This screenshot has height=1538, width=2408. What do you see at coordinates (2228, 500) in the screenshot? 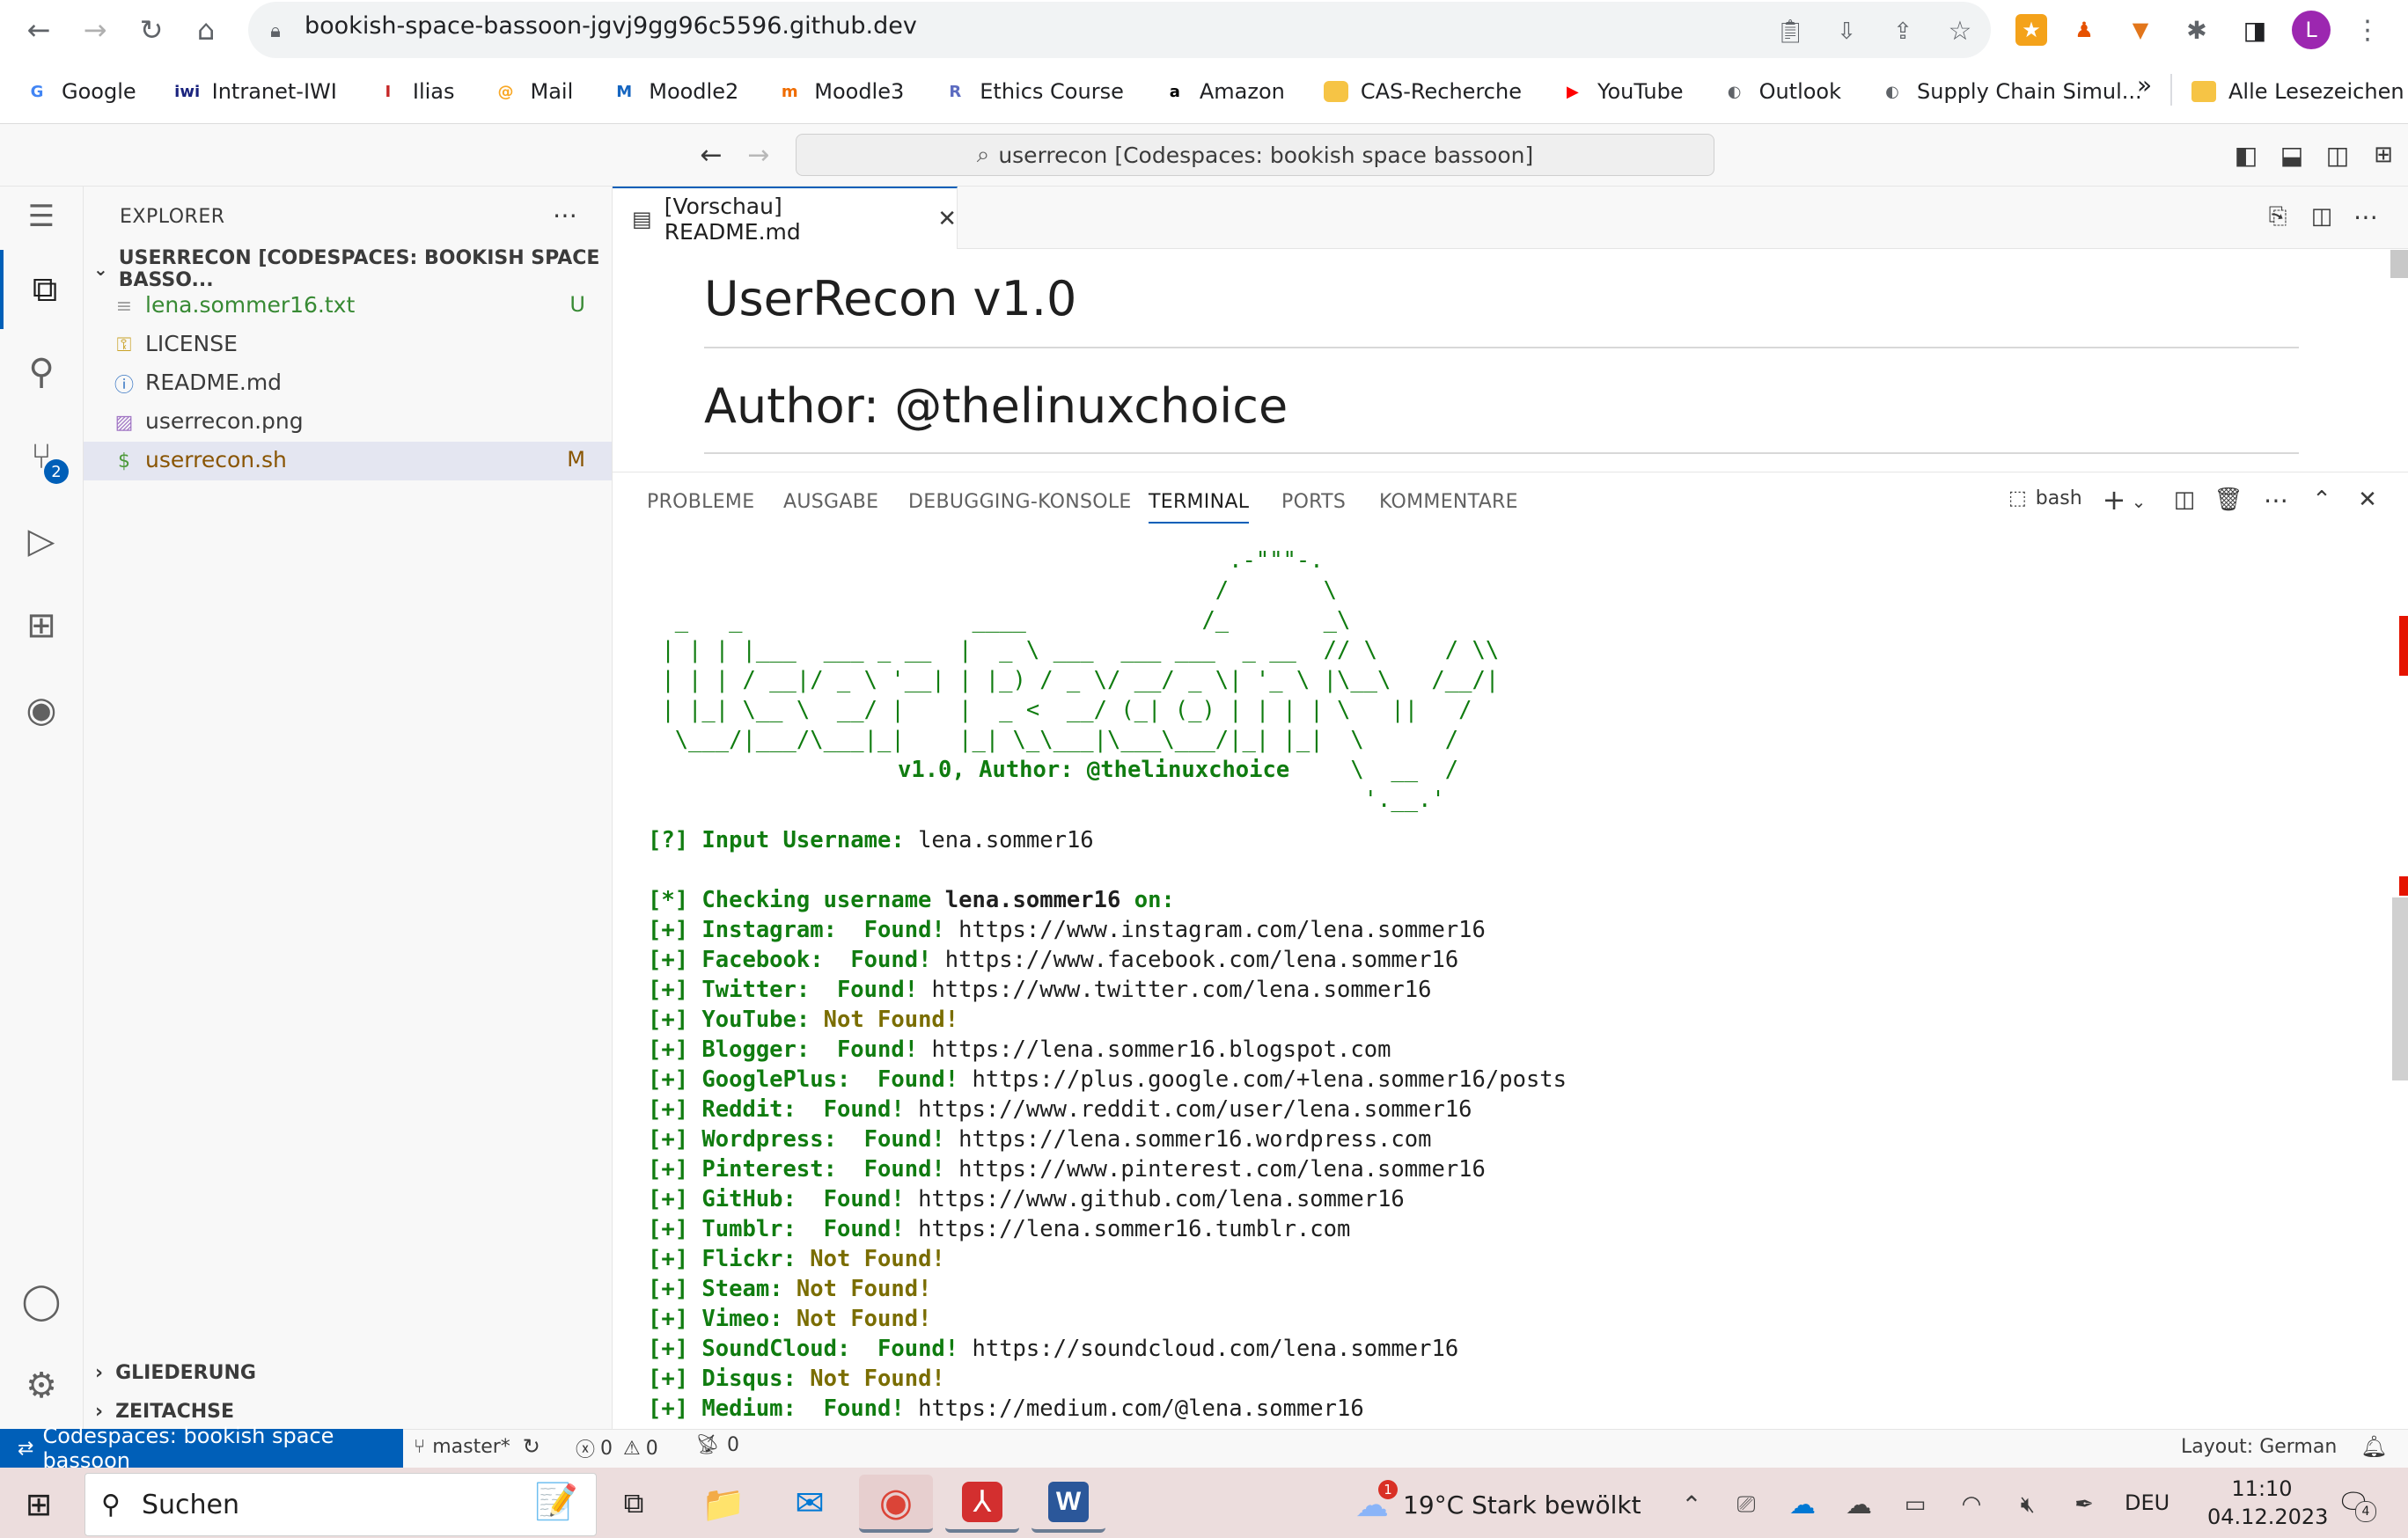
I see `trash-icon: 🗑︎` at bounding box center [2228, 500].